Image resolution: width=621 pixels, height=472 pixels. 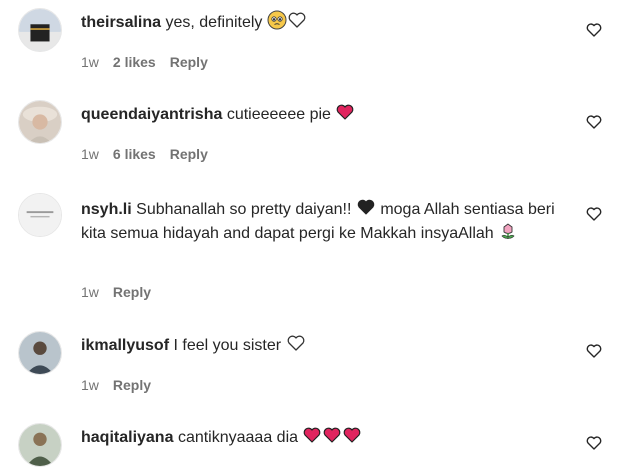 I want to click on comment-body: ikmallyusof I feel you sister, so click(x=324, y=345).